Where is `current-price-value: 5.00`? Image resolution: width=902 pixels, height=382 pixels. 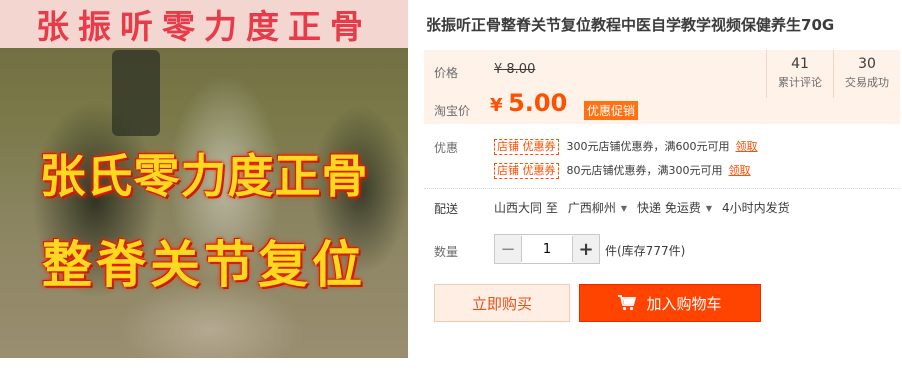
current-price-value: 5.00 is located at coordinates (538, 103).